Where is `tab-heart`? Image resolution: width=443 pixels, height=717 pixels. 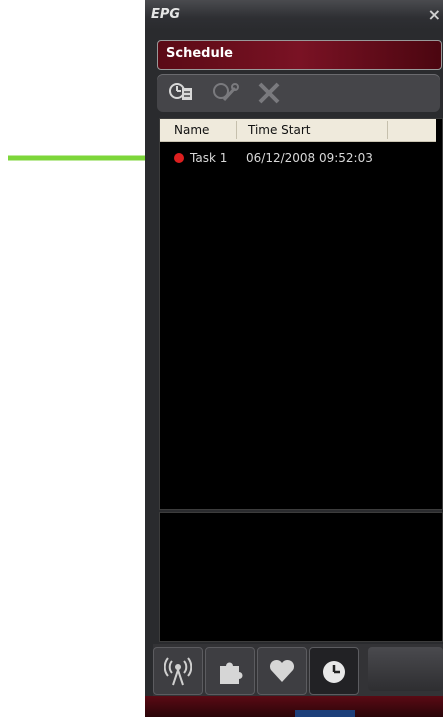
tab-heart is located at coordinates (282, 671).